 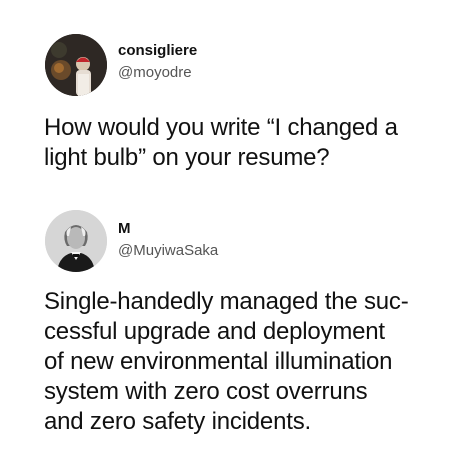 What do you see at coordinates (221, 127) in the screenshot?
I see `tweet-line: How would you write “I changed a` at bounding box center [221, 127].